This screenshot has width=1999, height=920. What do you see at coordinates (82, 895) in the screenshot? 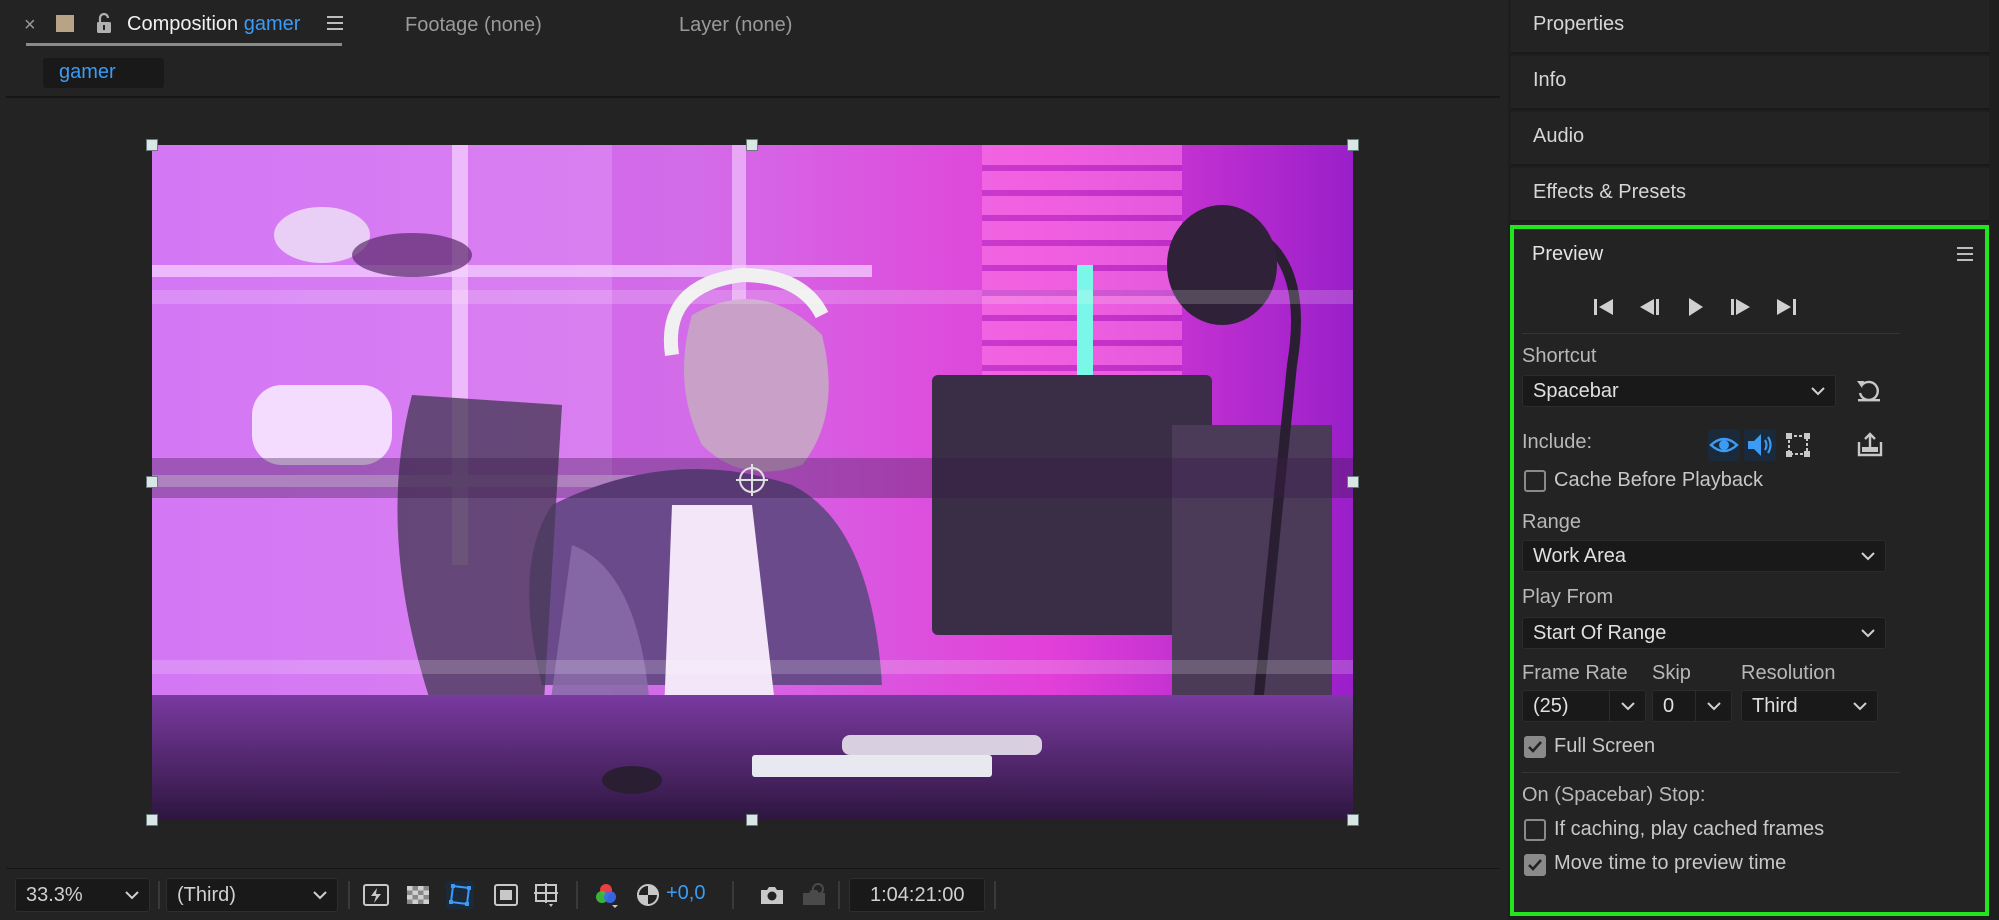
I see `magnification-dropdown: 33.3%` at bounding box center [82, 895].